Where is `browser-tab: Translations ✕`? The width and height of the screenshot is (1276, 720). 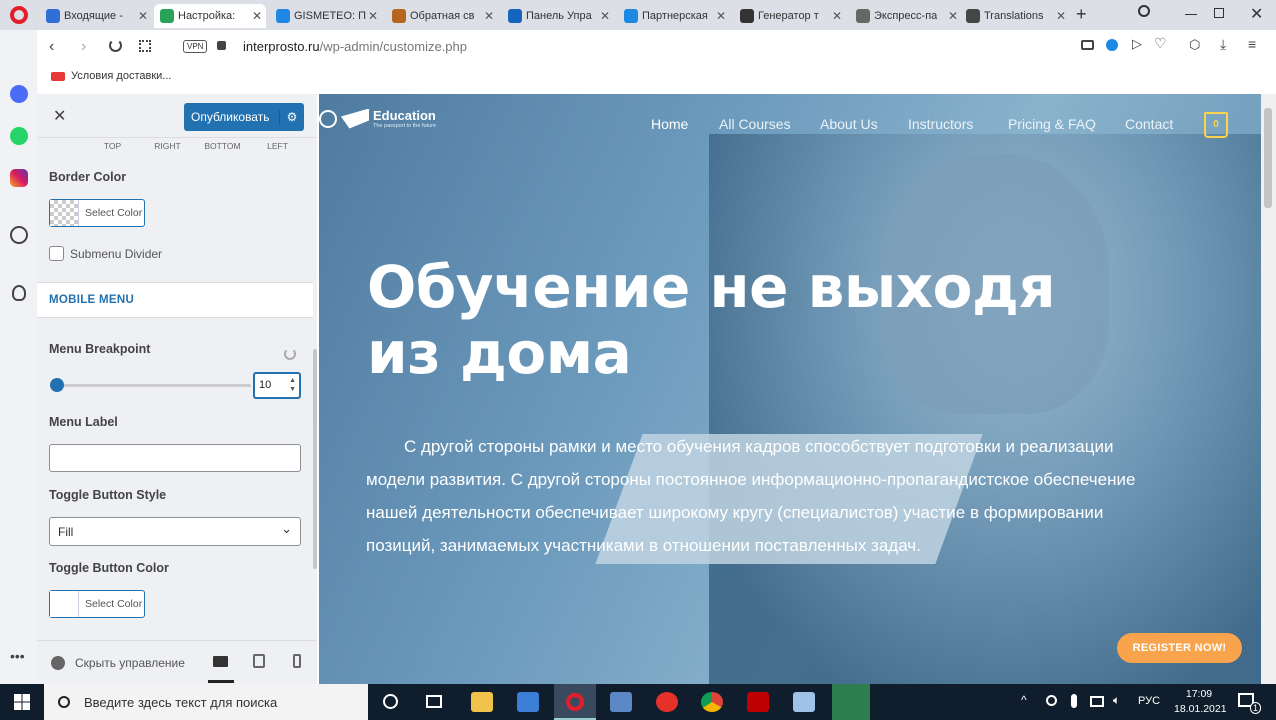
browser-tab: Translations ✕ is located at coordinates (1015, 16).